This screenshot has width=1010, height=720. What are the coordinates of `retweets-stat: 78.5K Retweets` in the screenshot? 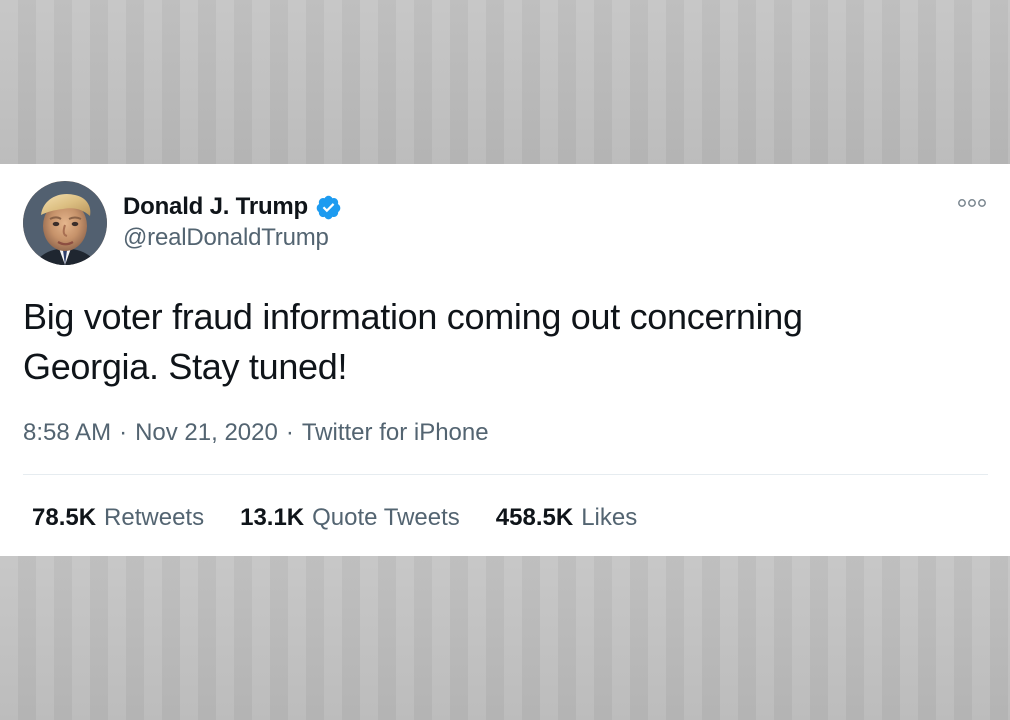 It's located at (118, 518).